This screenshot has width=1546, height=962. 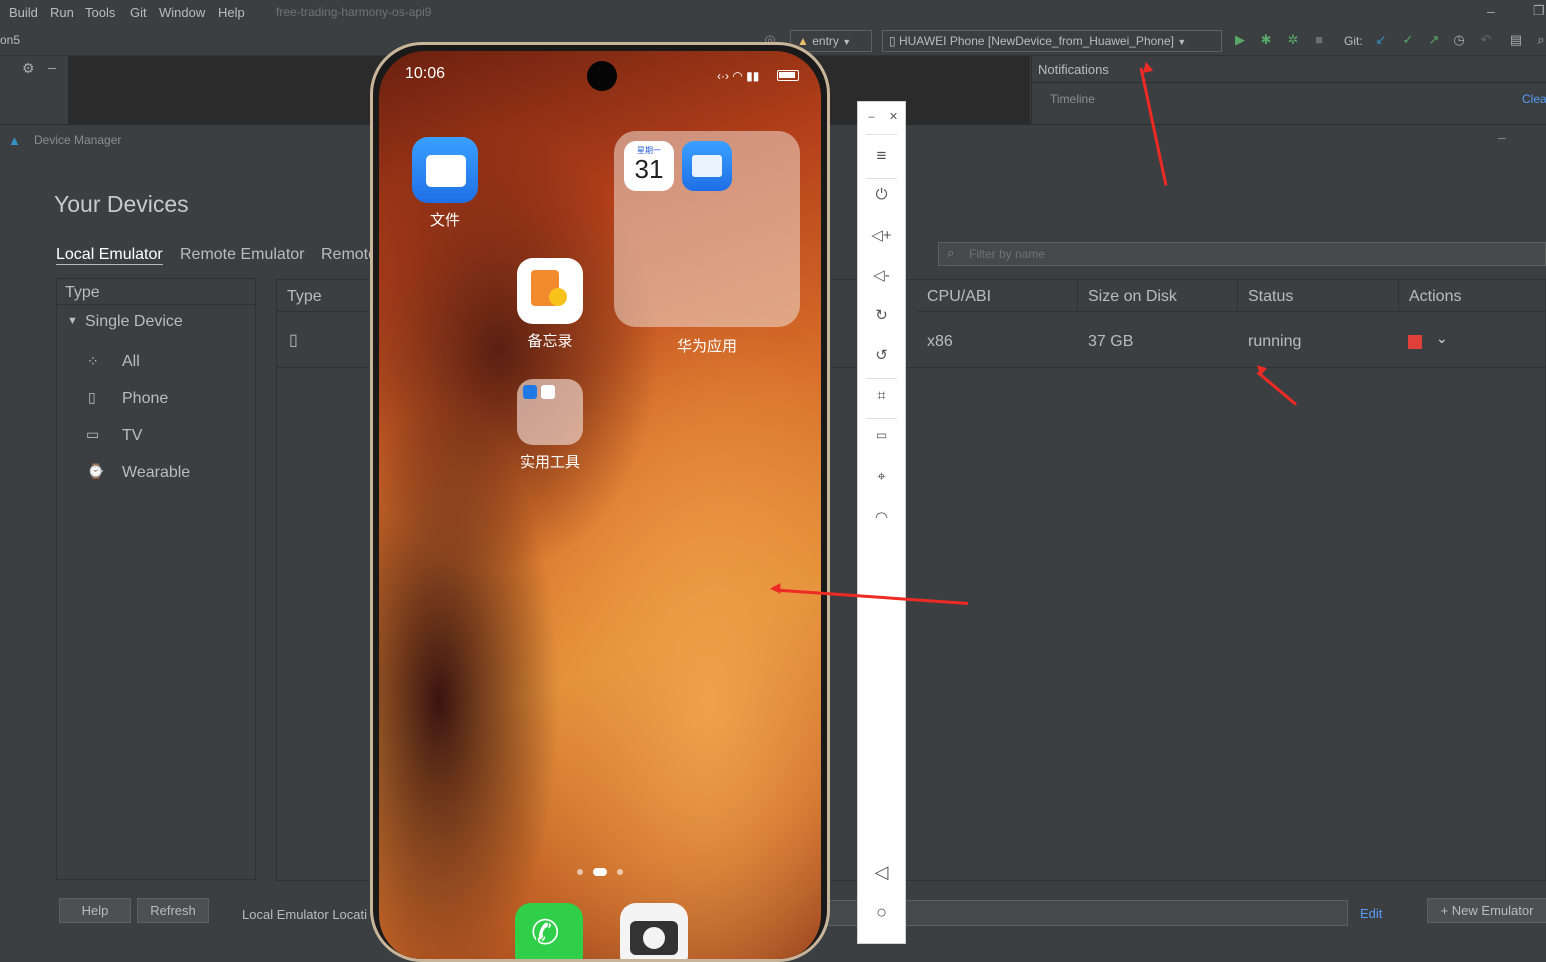 I want to click on volume-down-icon: ◁-, so click(x=881, y=275).